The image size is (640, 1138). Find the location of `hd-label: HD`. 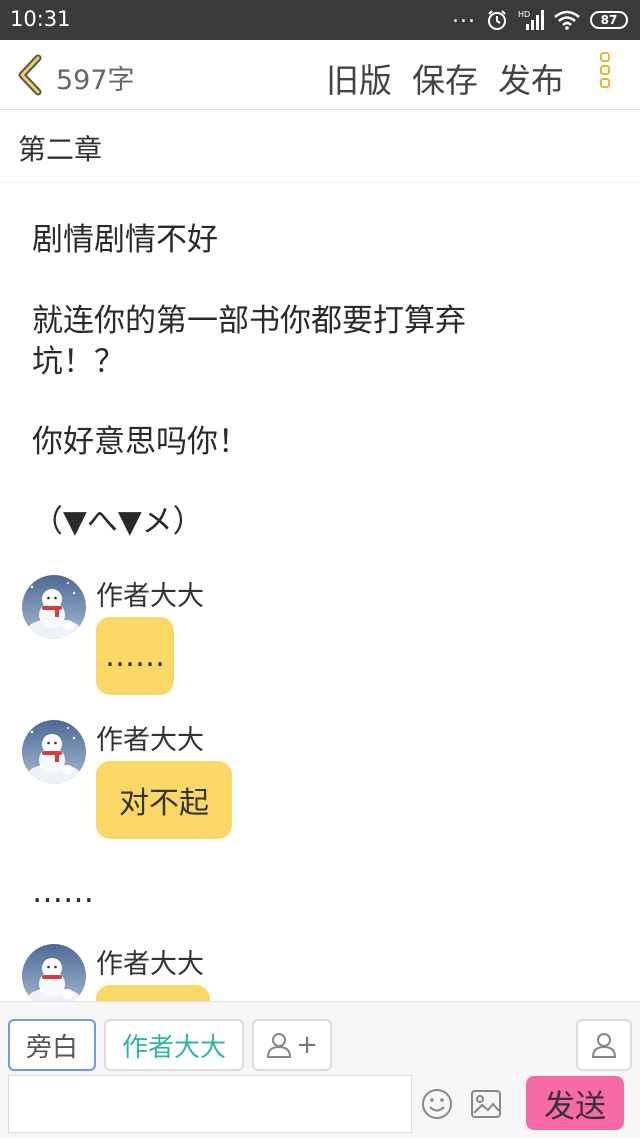

hd-label: HD is located at coordinates (524, 14).